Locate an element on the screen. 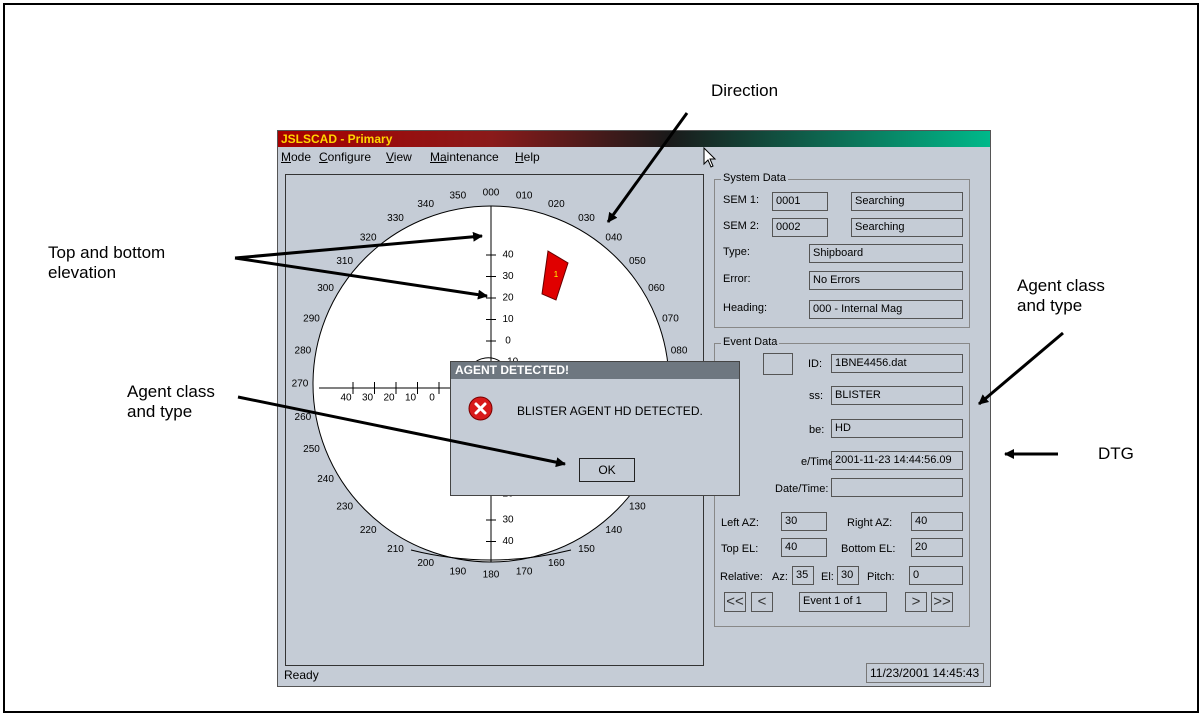 The image size is (1204, 717). elevation-top-arrow is located at coordinates (358, 245).